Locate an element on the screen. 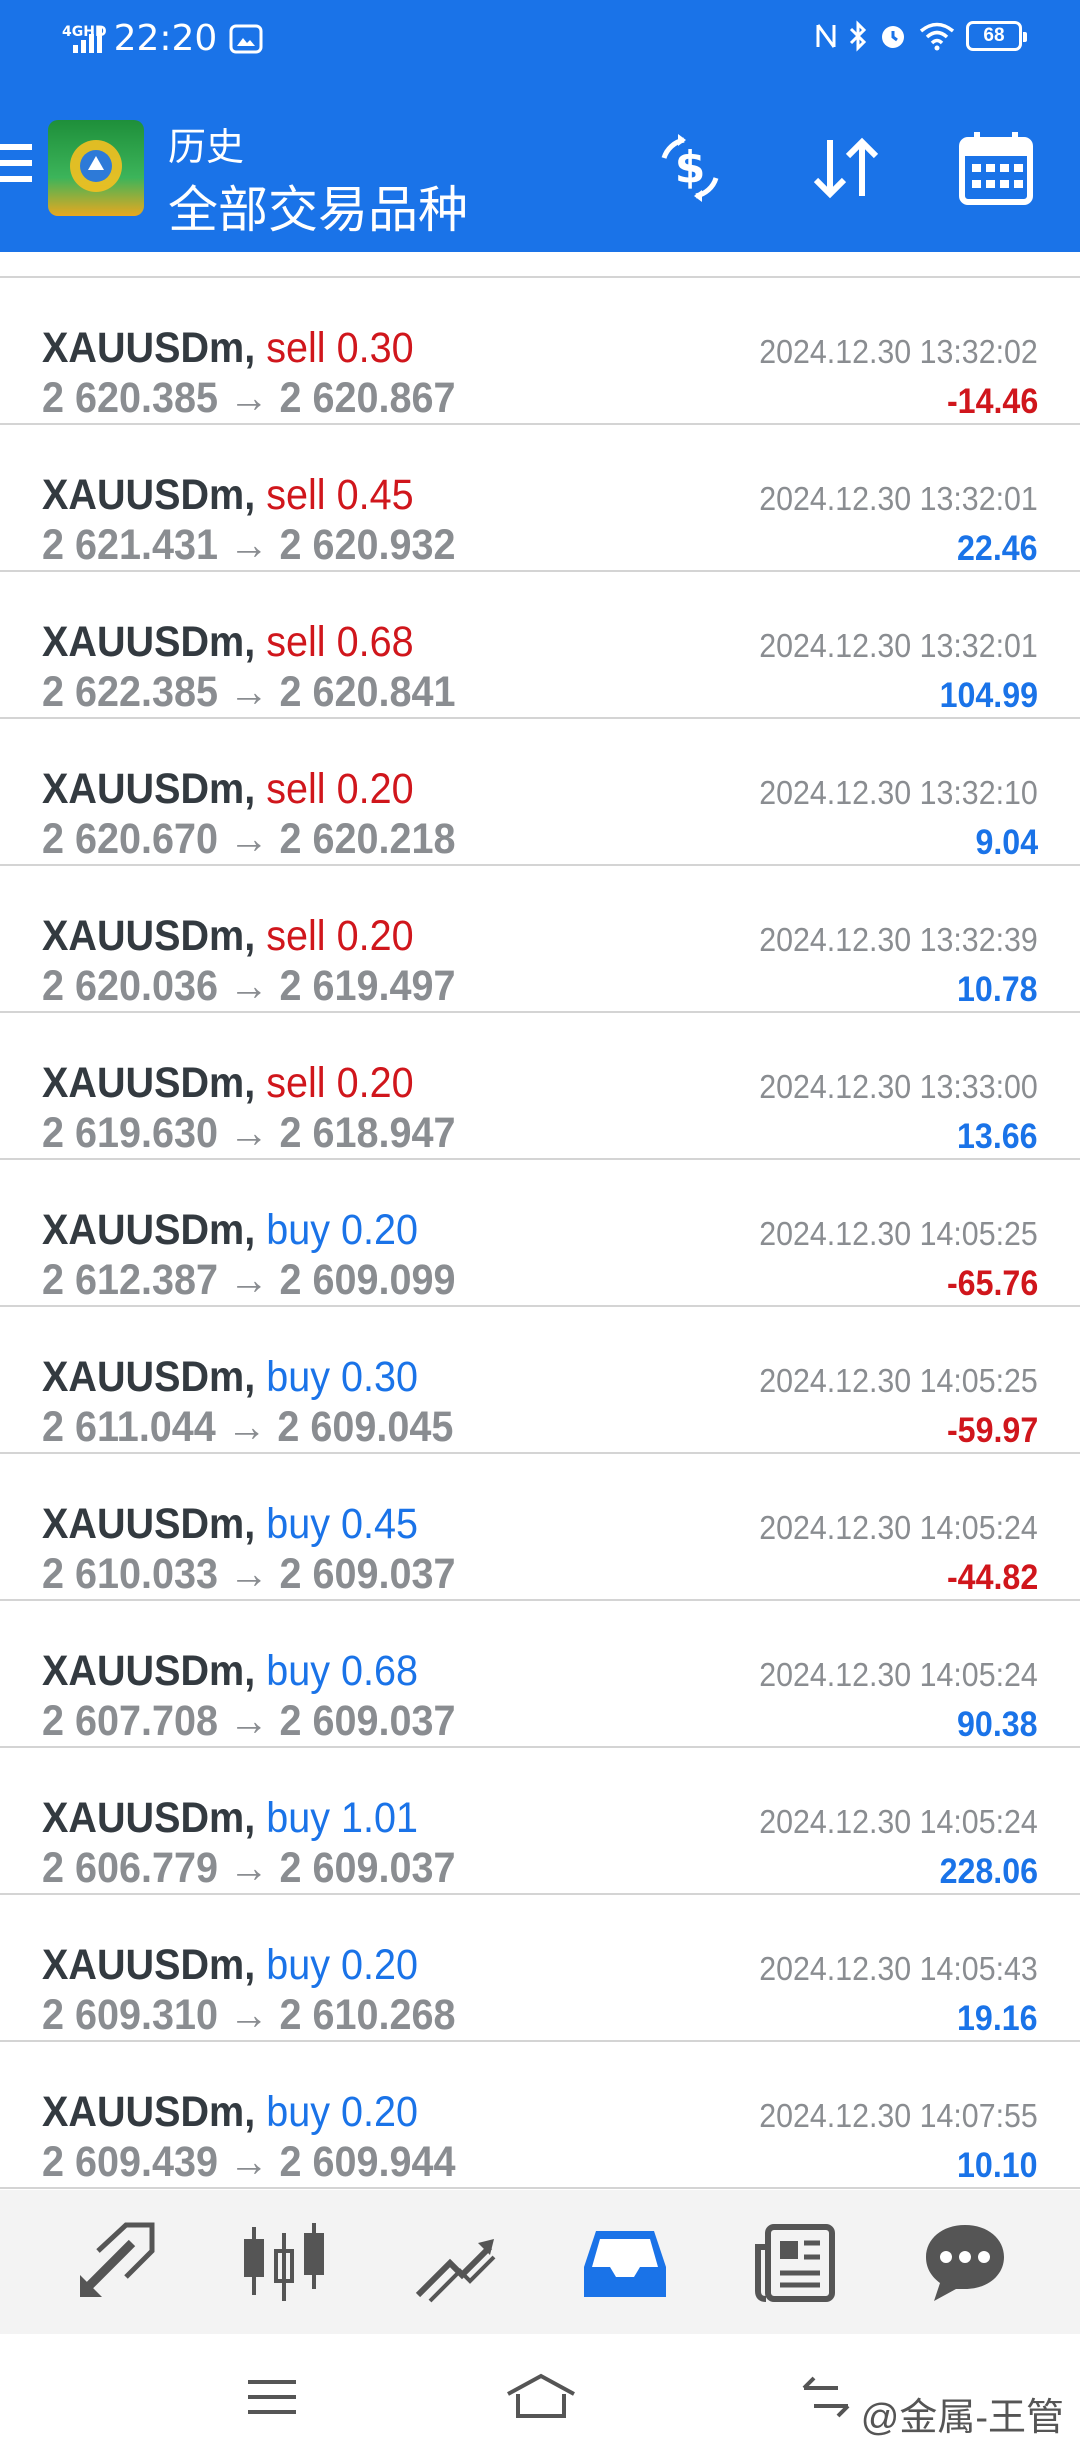 The image size is (1080, 2460). menu-icon is located at coordinates (16, 166).